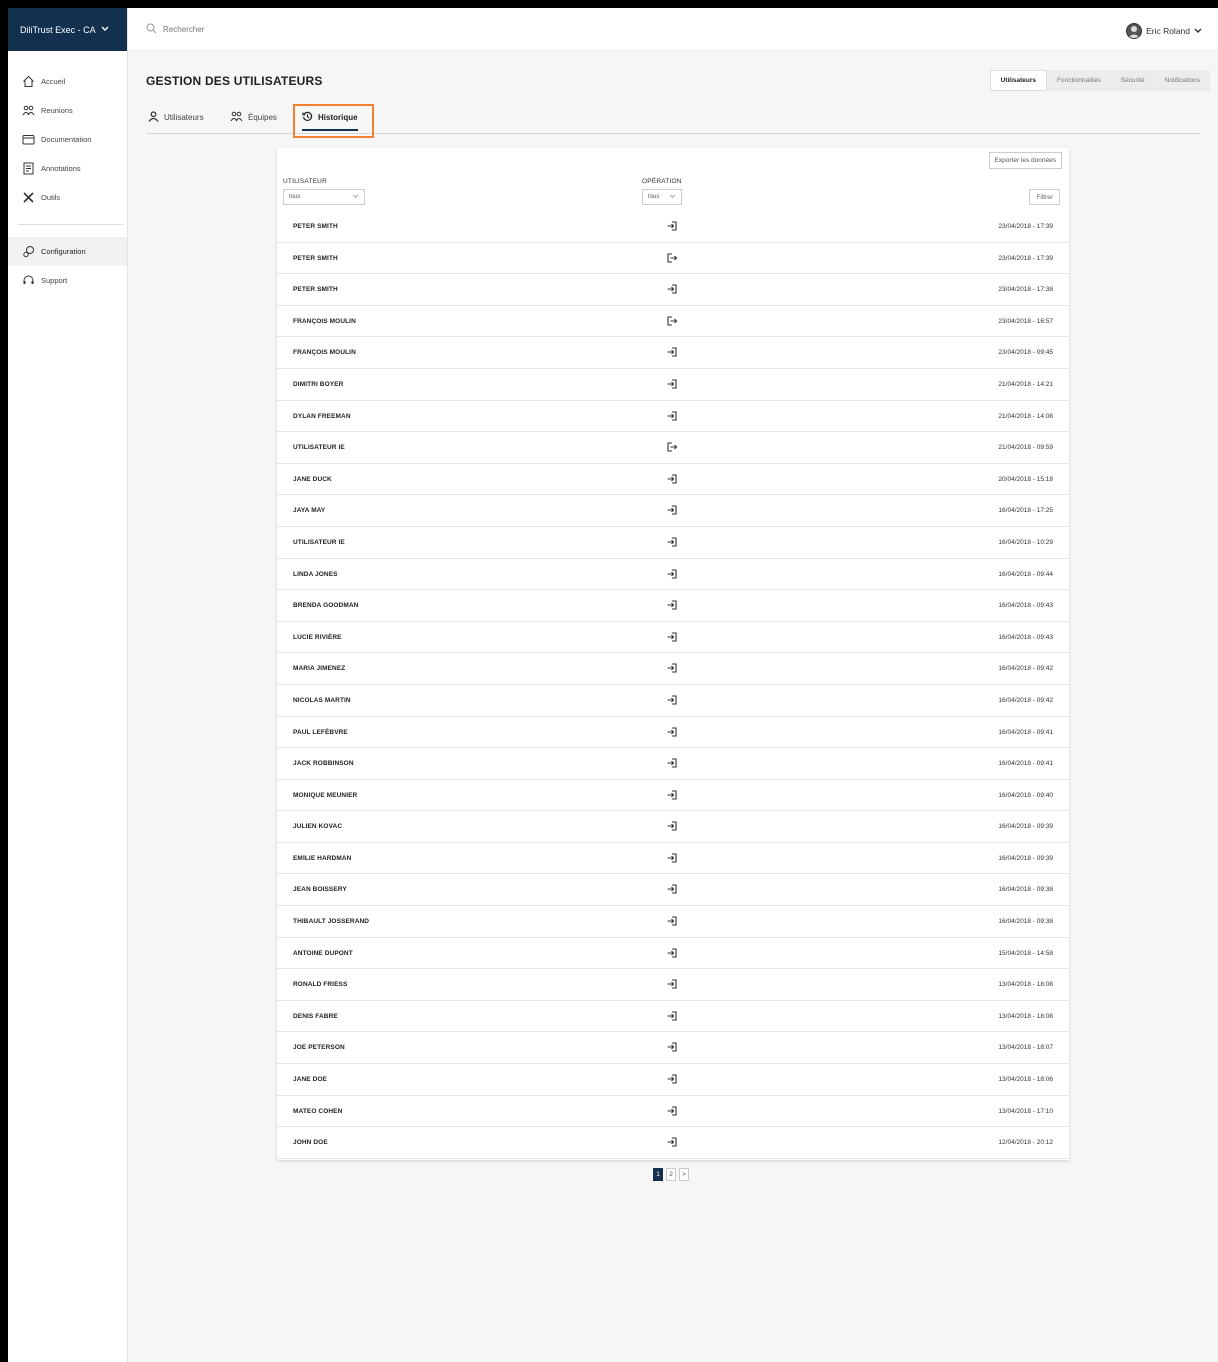 This screenshot has height=1362, width=1218. I want to click on export-button: Exporter les données, so click(1025, 160).